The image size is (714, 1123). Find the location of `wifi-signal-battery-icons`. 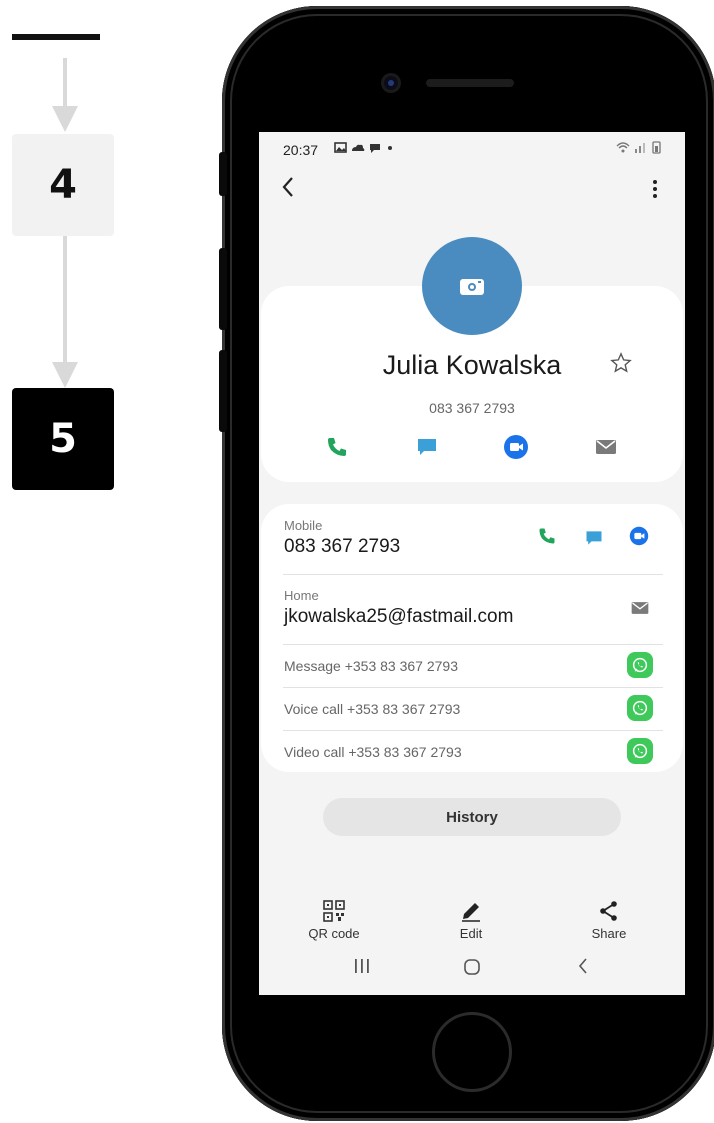

wifi-signal-battery-icons is located at coordinates (638, 147).